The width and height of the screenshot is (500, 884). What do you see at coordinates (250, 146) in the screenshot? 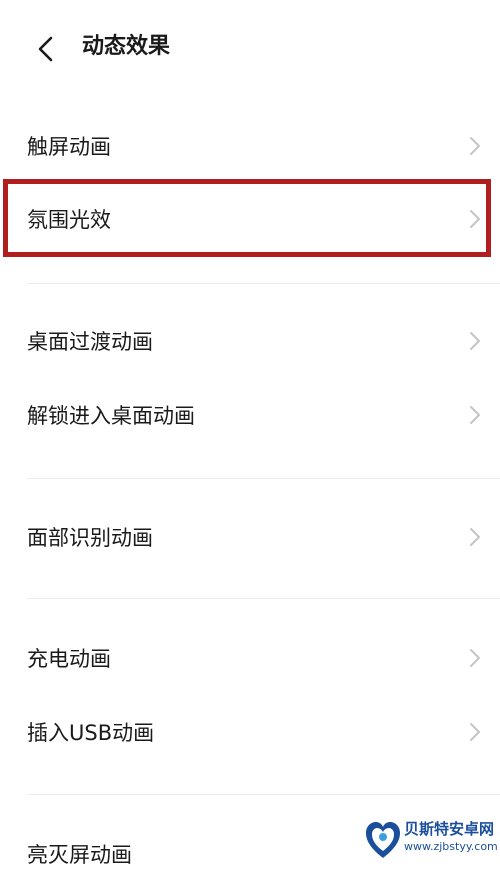
I see `setting-row-touch-animation: 触屏动画` at bounding box center [250, 146].